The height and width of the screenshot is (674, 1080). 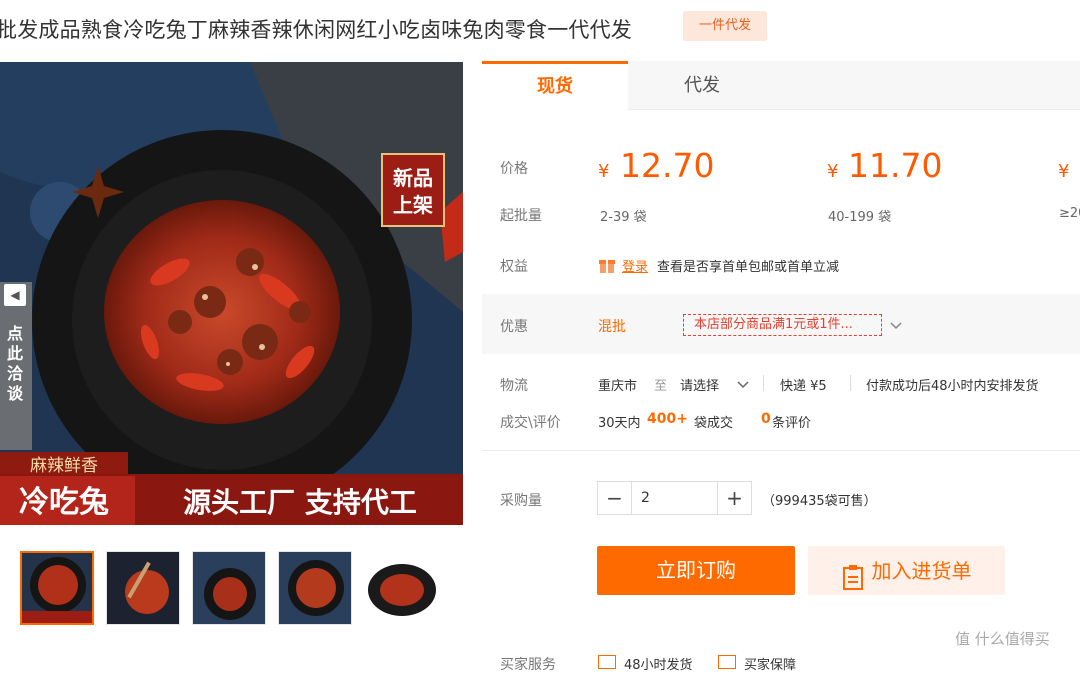 I want to click on price-tier-2: 11.70, so click(x=895, y=165).